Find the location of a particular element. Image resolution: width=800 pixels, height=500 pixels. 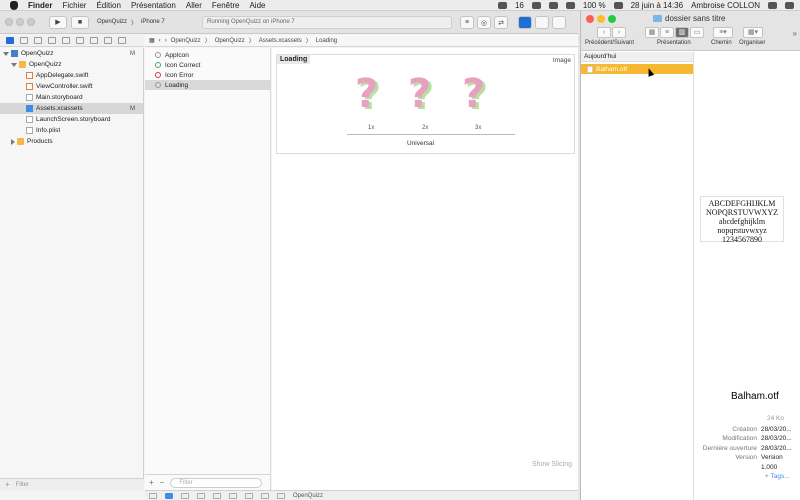

step-in-icon is located at coordinates (217, 495).